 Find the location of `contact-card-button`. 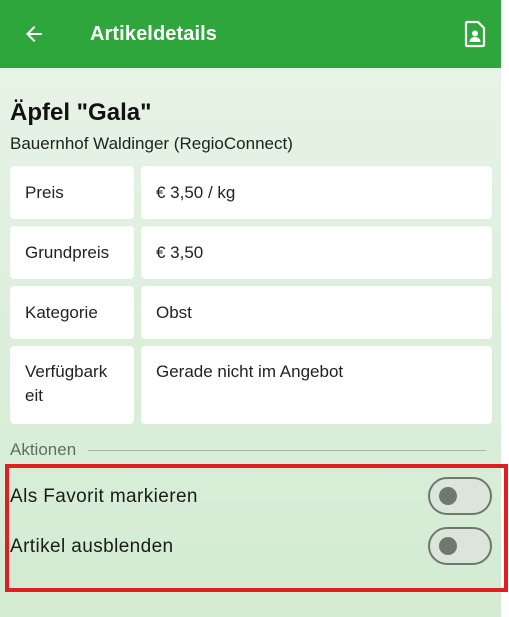

contact-card-button is located at coordinates (475, 34).